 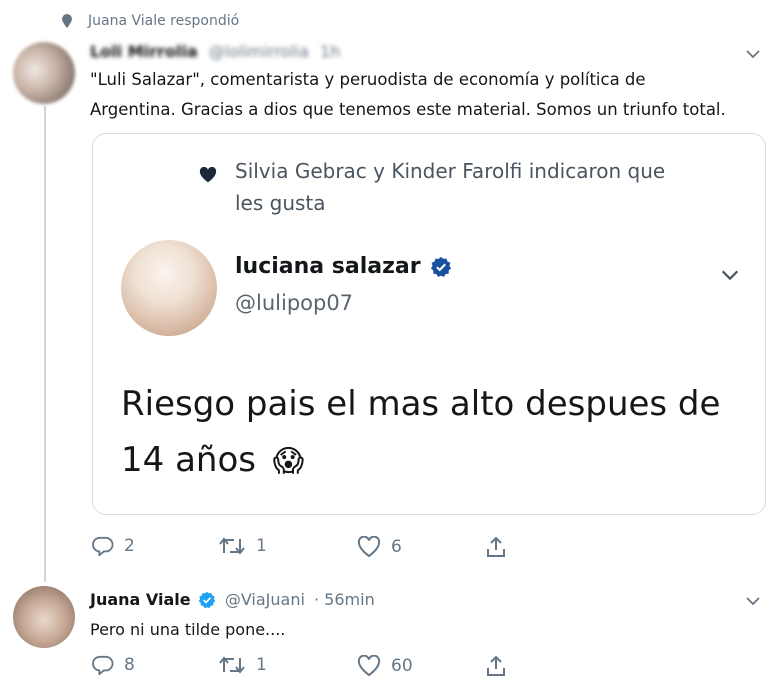 I want to click on quoted-text-line-2-wrap: 14 años 😱, so click(x=212, y=460).